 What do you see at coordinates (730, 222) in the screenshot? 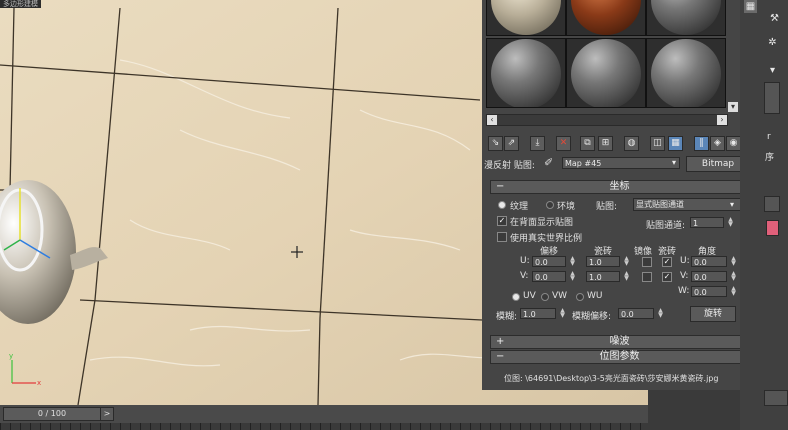
I see `map-channel-spinner: ▲ ▼` at bounding box center [730, 222].